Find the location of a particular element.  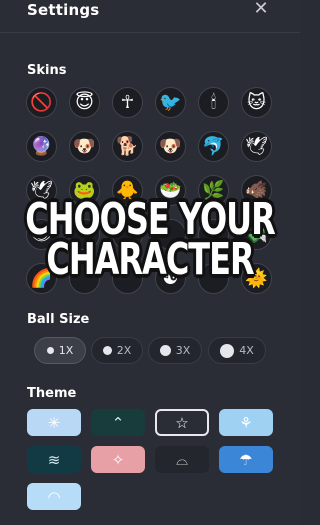

skin-puppy-icon: 🐕 is located at coordinates (127, 146).